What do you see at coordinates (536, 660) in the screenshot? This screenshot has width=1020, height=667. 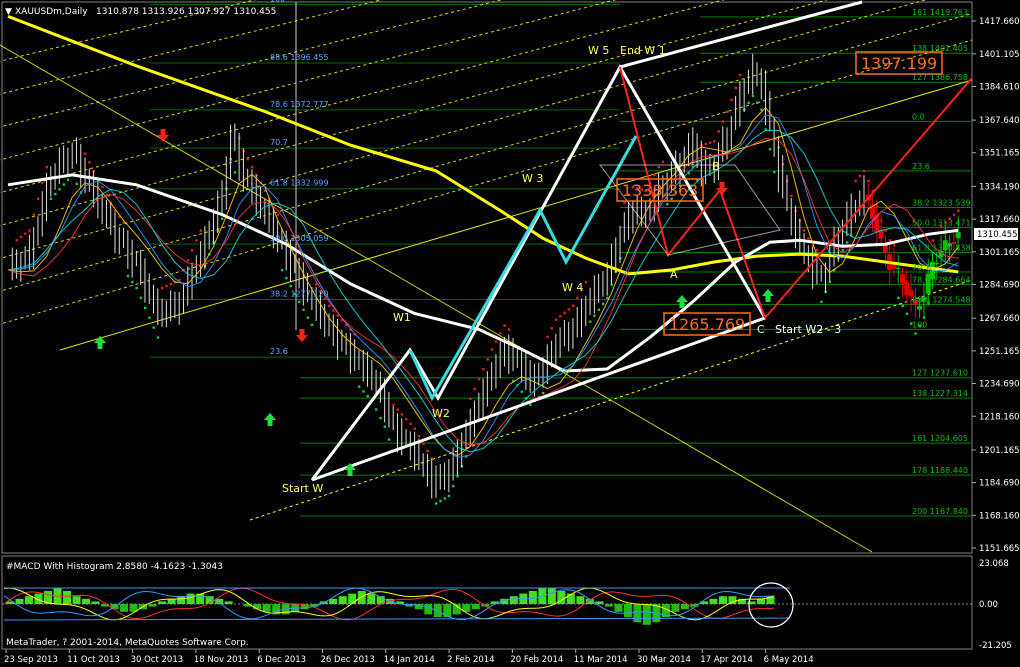 I see `x-tick-label: 20 Feb 2014` at bounding box center [536, 660].